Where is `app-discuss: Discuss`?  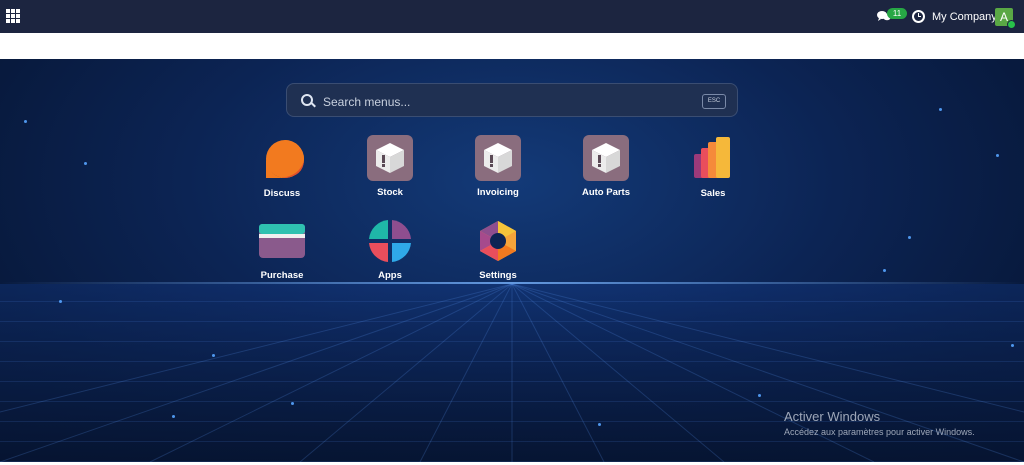 app-discuss: Discuss is located at coordinates (282, 167).